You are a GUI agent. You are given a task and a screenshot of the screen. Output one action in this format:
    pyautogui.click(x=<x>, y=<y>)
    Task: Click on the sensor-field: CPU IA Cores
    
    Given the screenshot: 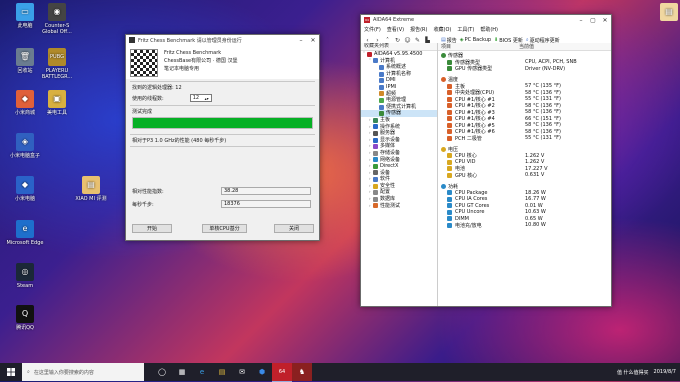 What is the action you would take?
    pyautogui.click(x=471, y=199)
    